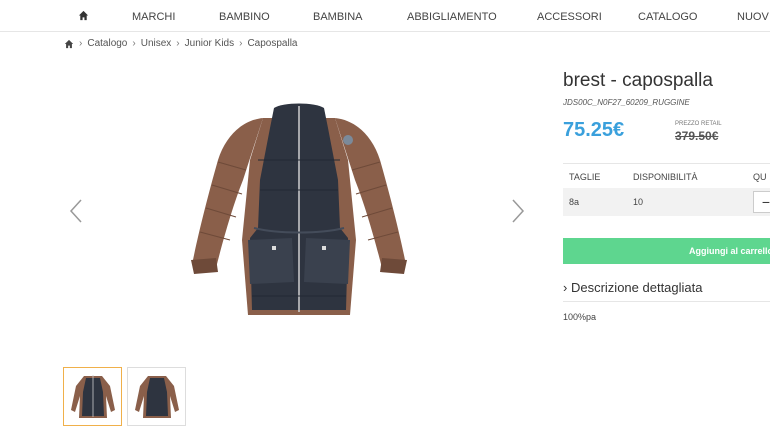 The width and height of the screenshot is (770, 427). Describe the element at coordinates (626, 102) in the screenshot. I see `product-sku: JDS00C_N0F27_60209_RUGGINE` at that location.